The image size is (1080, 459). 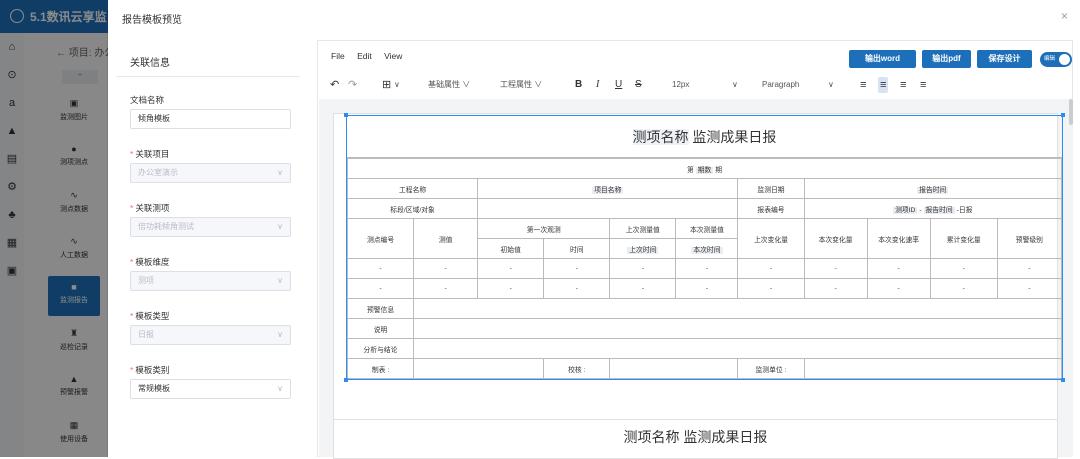 What do you see at coordinates (210, 281) in the screenshot?
I see `field-select: 测项 ∨` at bounding box center [210, 281].